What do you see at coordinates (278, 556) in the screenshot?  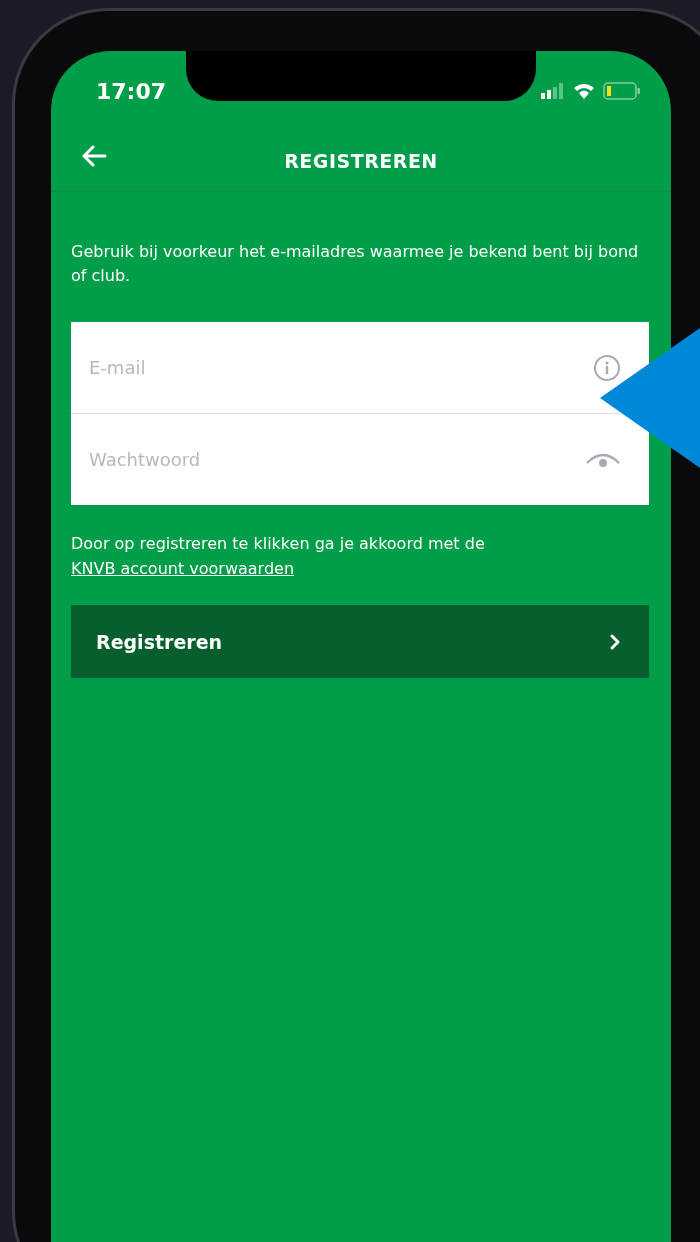 I see `terms-text: Door op registreren te klikken ga je akkoord met de KNVB account voorwaarden` at bounding box center [278, 556].